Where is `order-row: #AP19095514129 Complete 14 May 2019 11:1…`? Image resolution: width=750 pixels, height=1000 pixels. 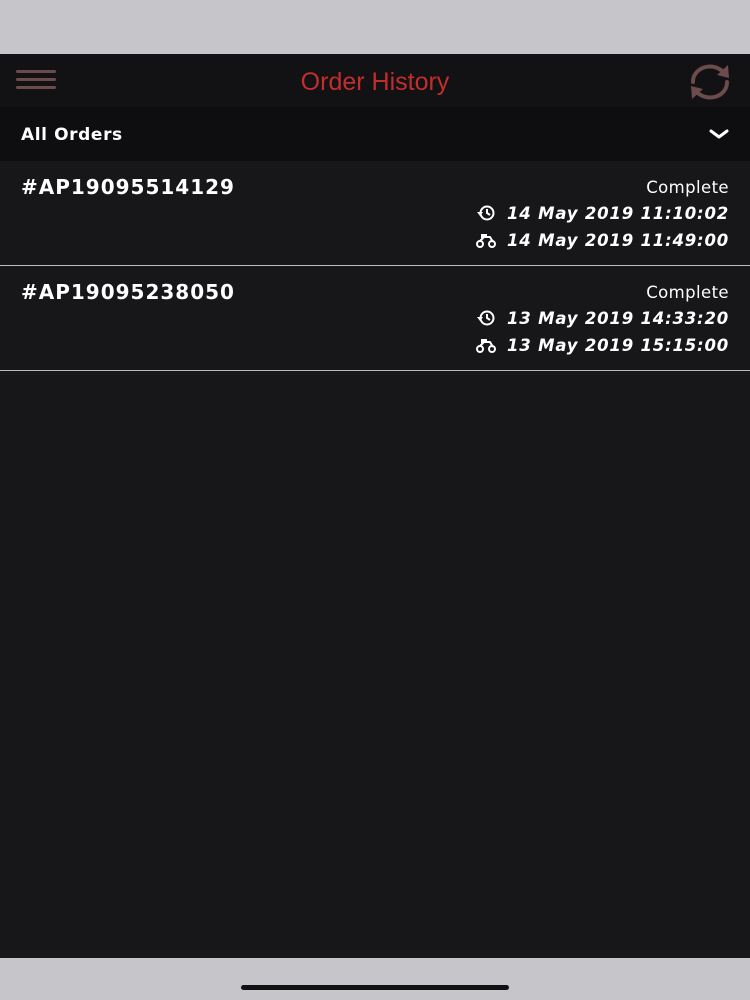
order-row: #AP19095514129 Complete 14 May 2019 11:1… is located at coordinates (375, 213).